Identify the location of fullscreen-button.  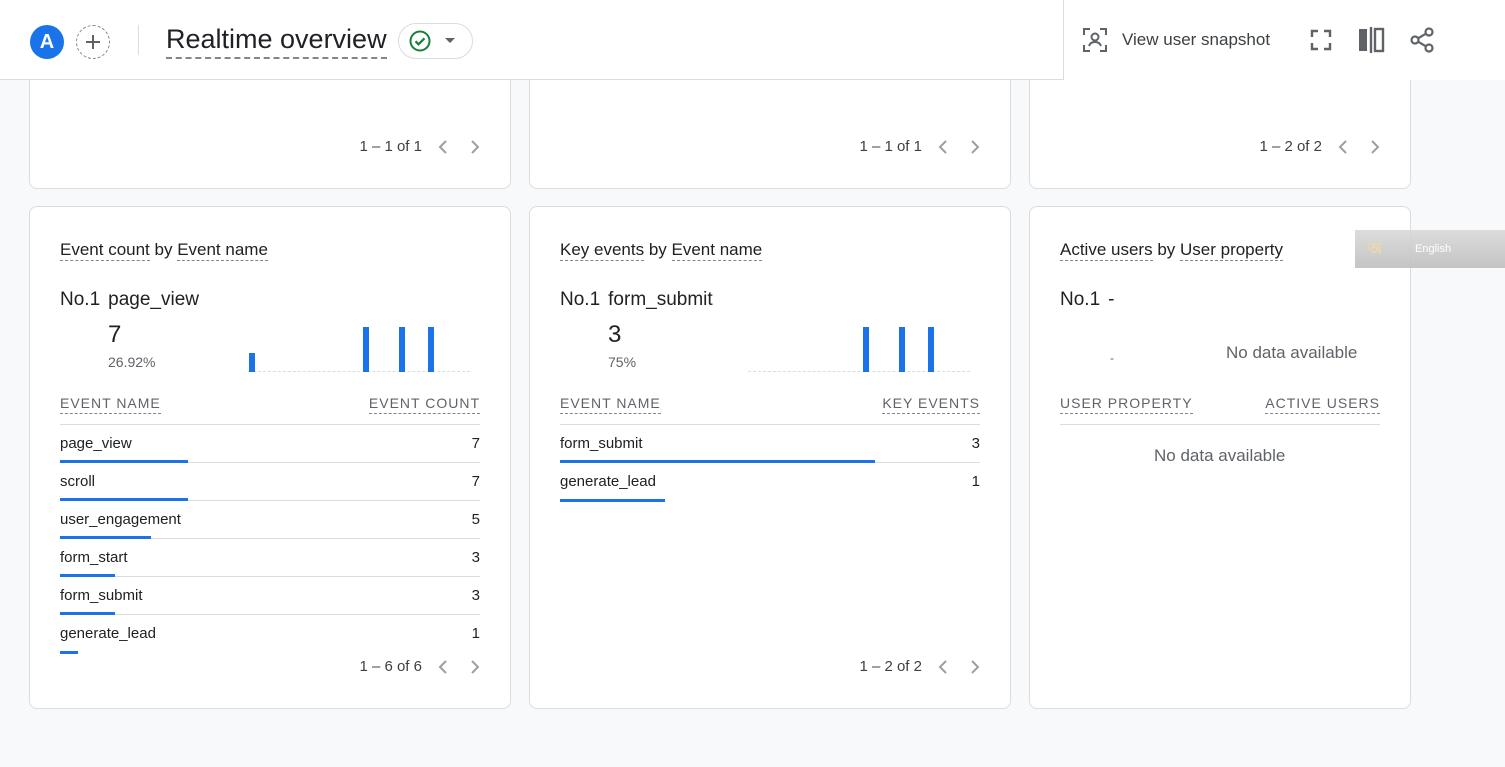
(1321, 40).